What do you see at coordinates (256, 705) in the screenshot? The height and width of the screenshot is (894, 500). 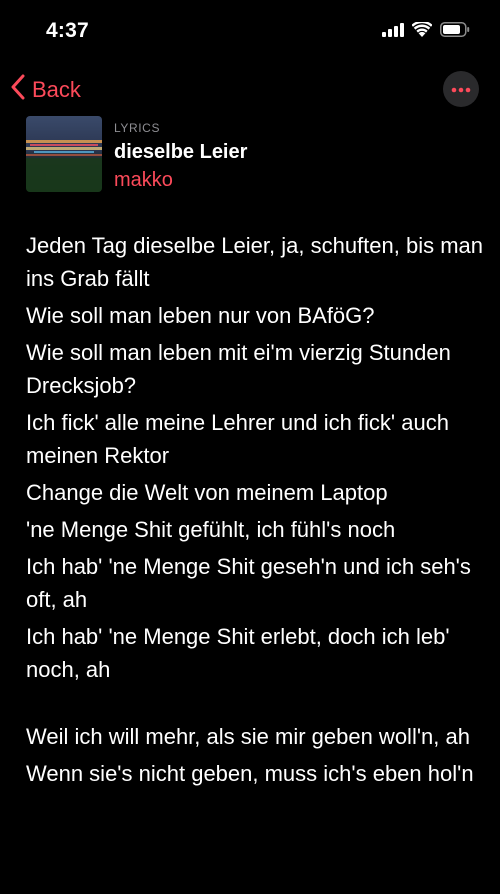 I see `stanza-break` at bounding box center [256, 705].